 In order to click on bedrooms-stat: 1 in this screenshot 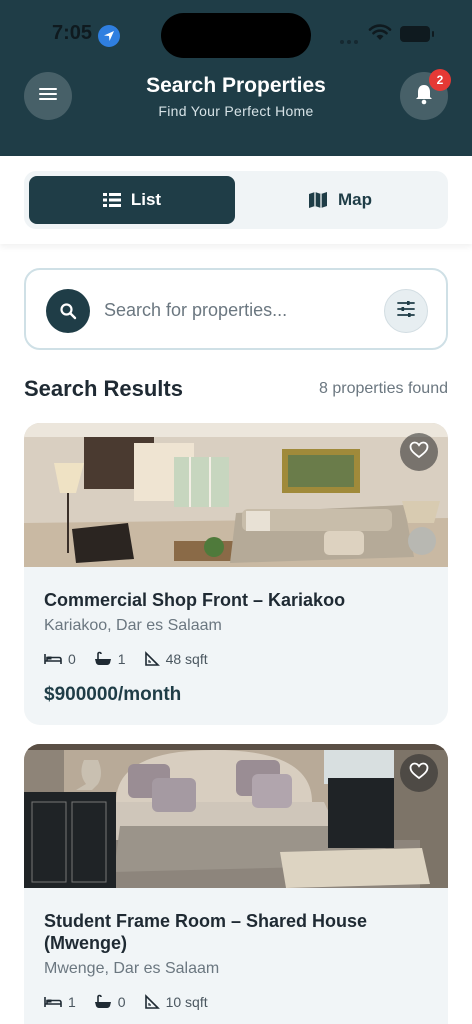, I will do `click(60, 1002)`.